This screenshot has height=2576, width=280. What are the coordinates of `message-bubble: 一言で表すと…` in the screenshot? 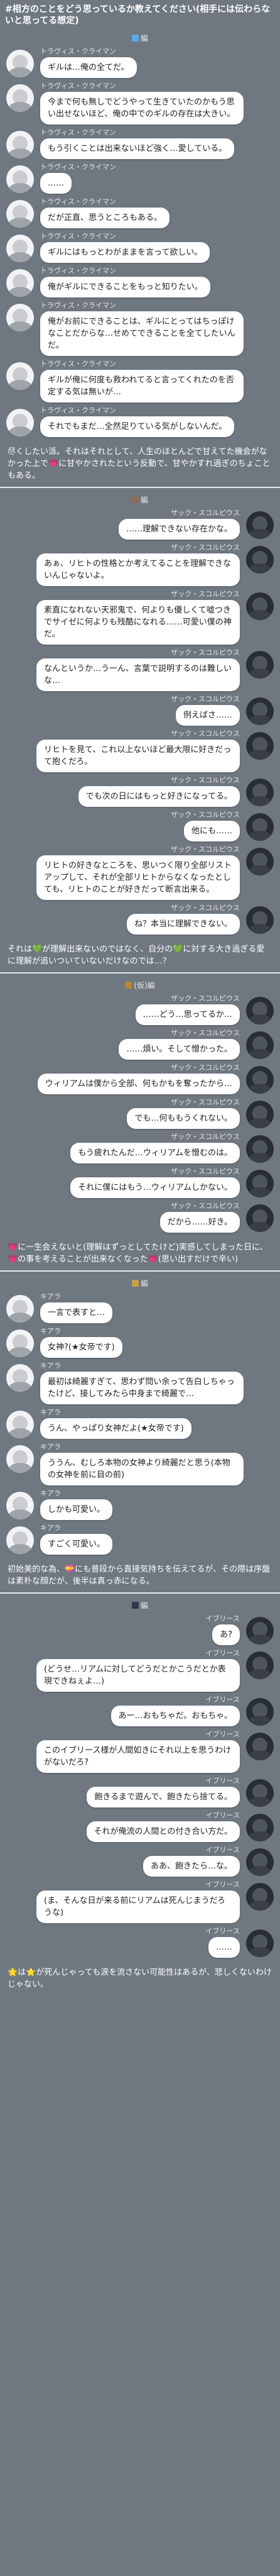 It's located at (76, 1312).